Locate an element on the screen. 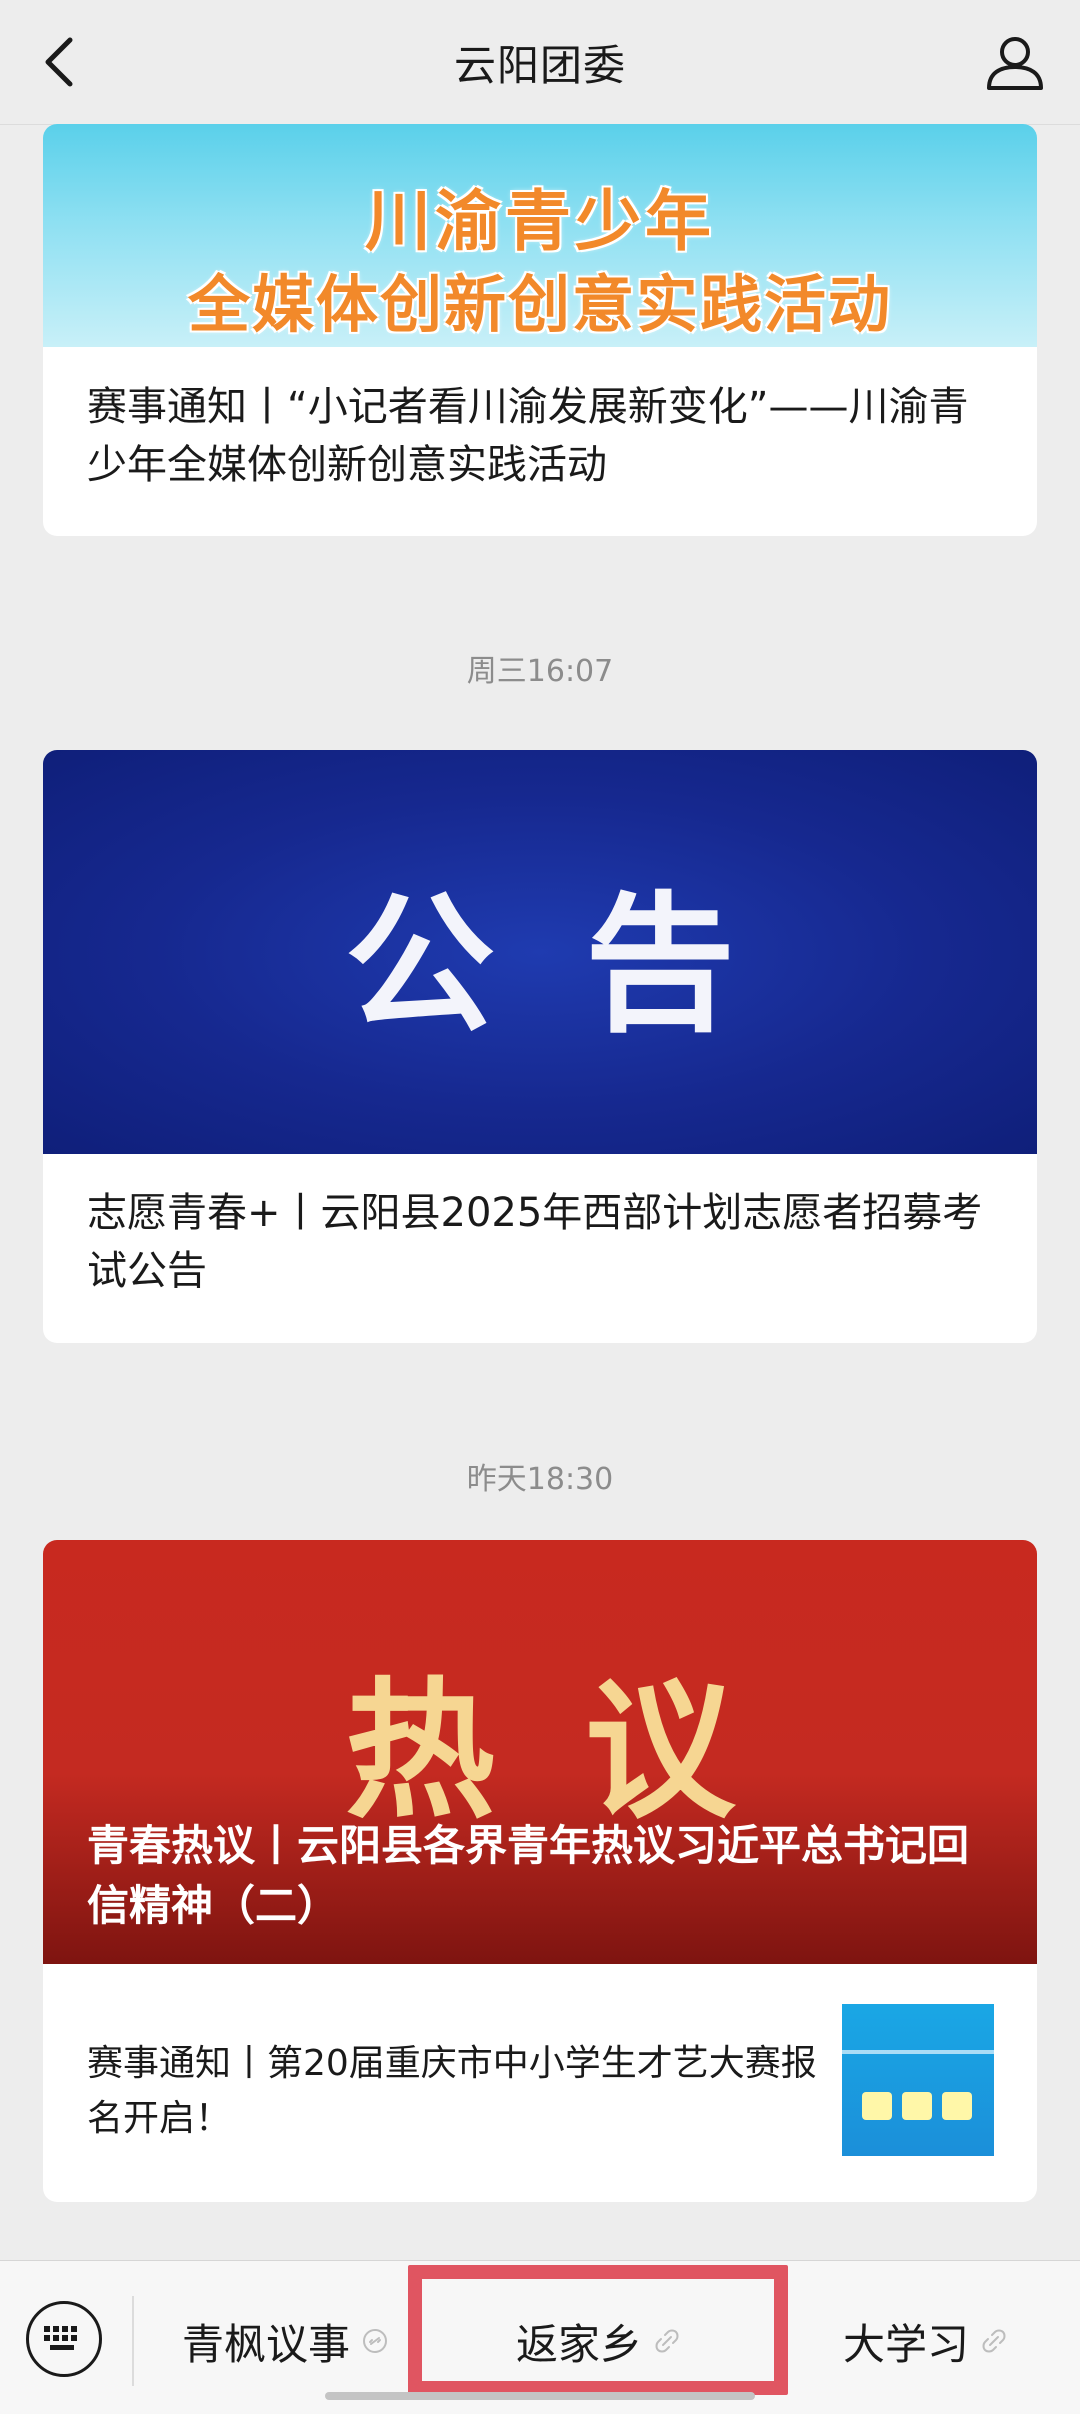 Image resolution: width=1080 pixels, height=2414 pixels. article-title: 青春热议丨云阳县各界青年热议习近平总书记回信精神（二） is located at coordinates (547, 1876).